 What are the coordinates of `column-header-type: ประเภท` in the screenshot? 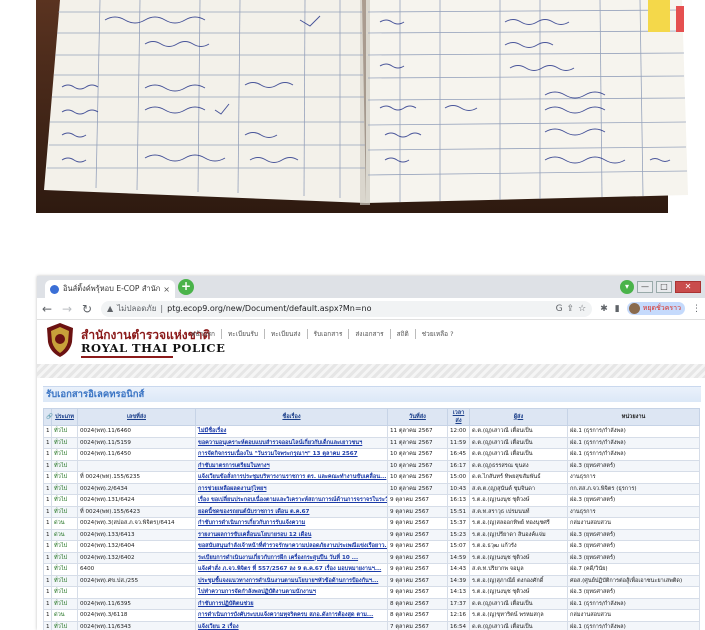 It's located at (64, 417).